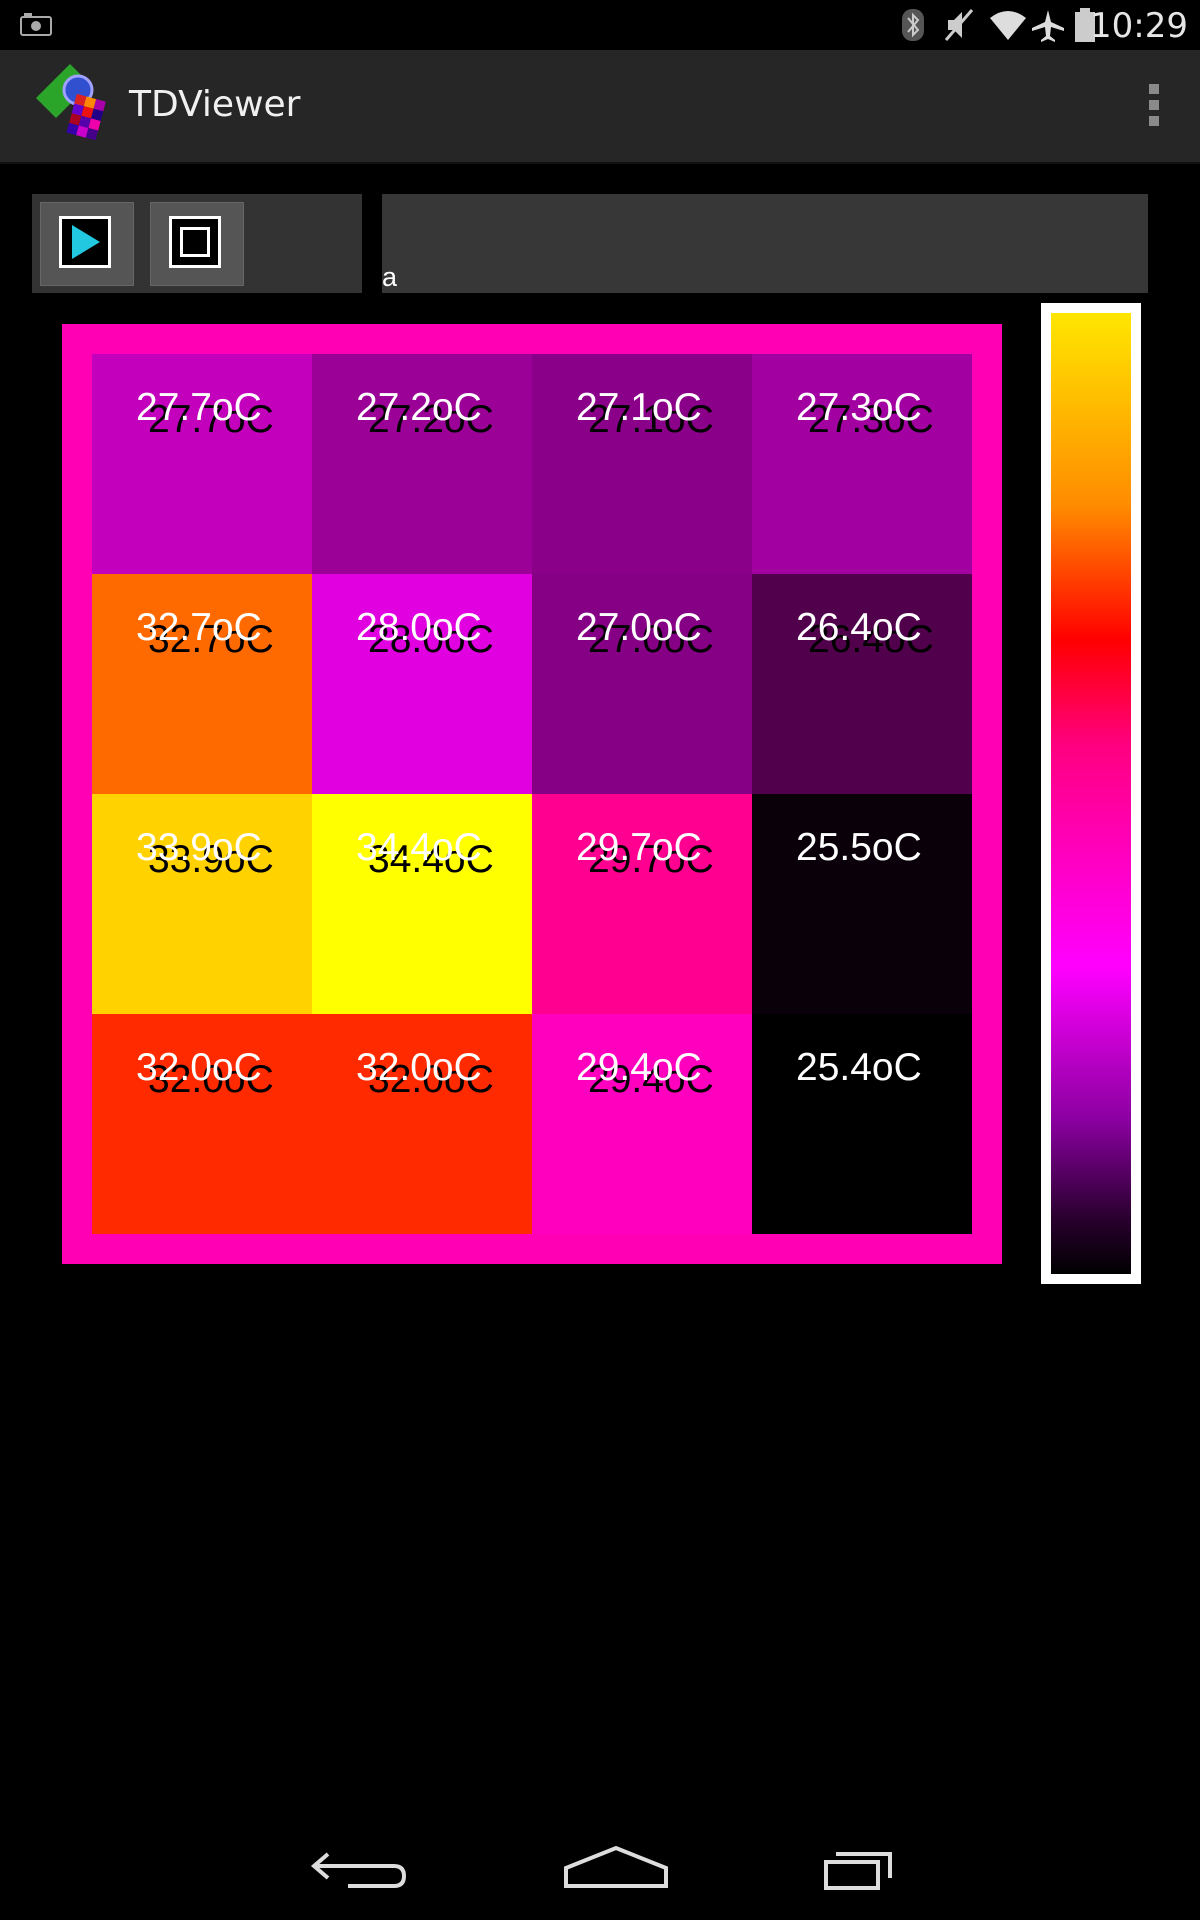 The height and width of the screenshot is (1920, 1200). I want to click on heatmap-cell: 25.5oC, so click(862, 904).